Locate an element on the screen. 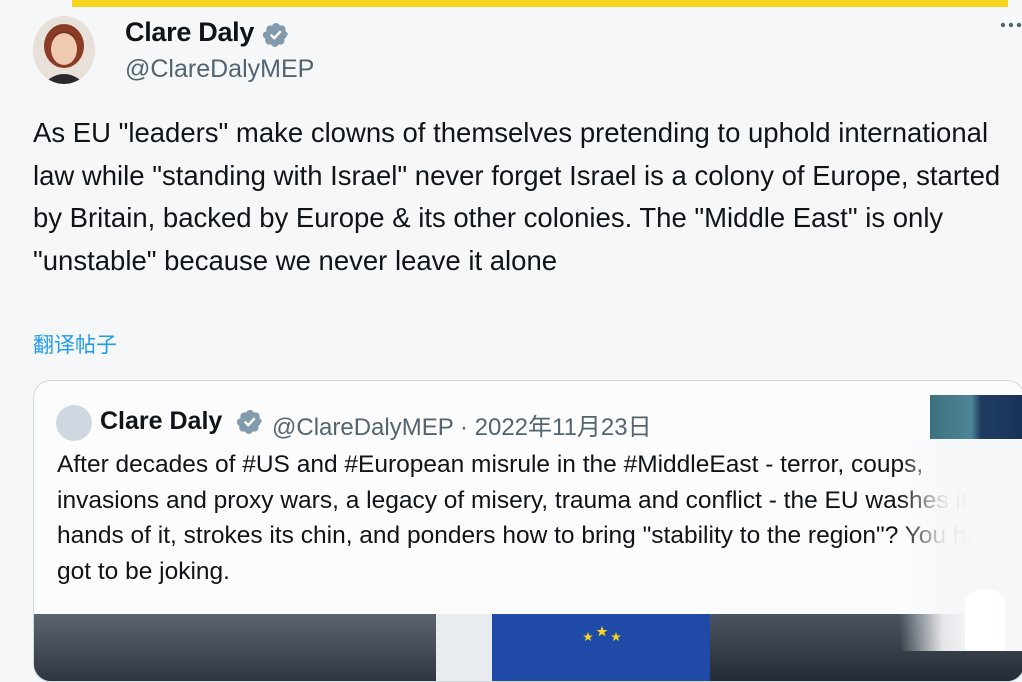 This screenshot has width=1022, height=682. author-name: Clare Daly is located at coordinates (189, 32).